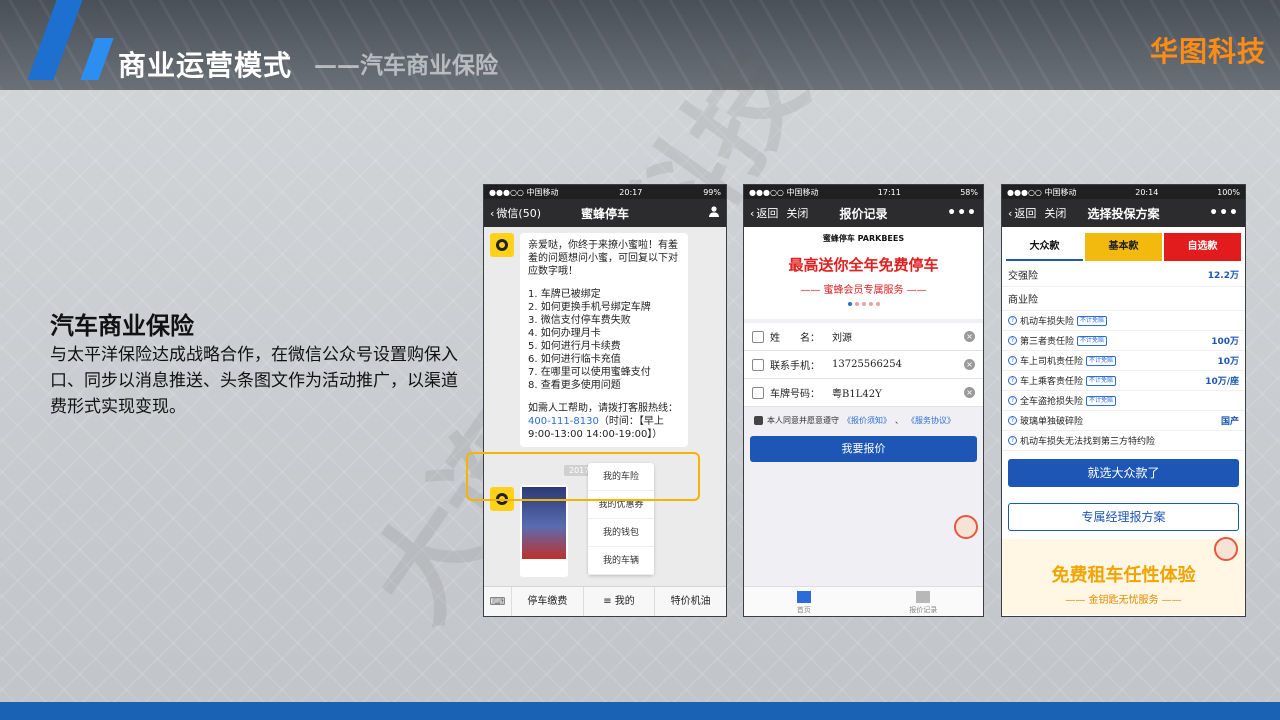 Image resolution: width=1280 pixels, height=720 pixels. Describe the element at coordinates (502, 245) in the screenshot. I see `bot-avatar` at that location.